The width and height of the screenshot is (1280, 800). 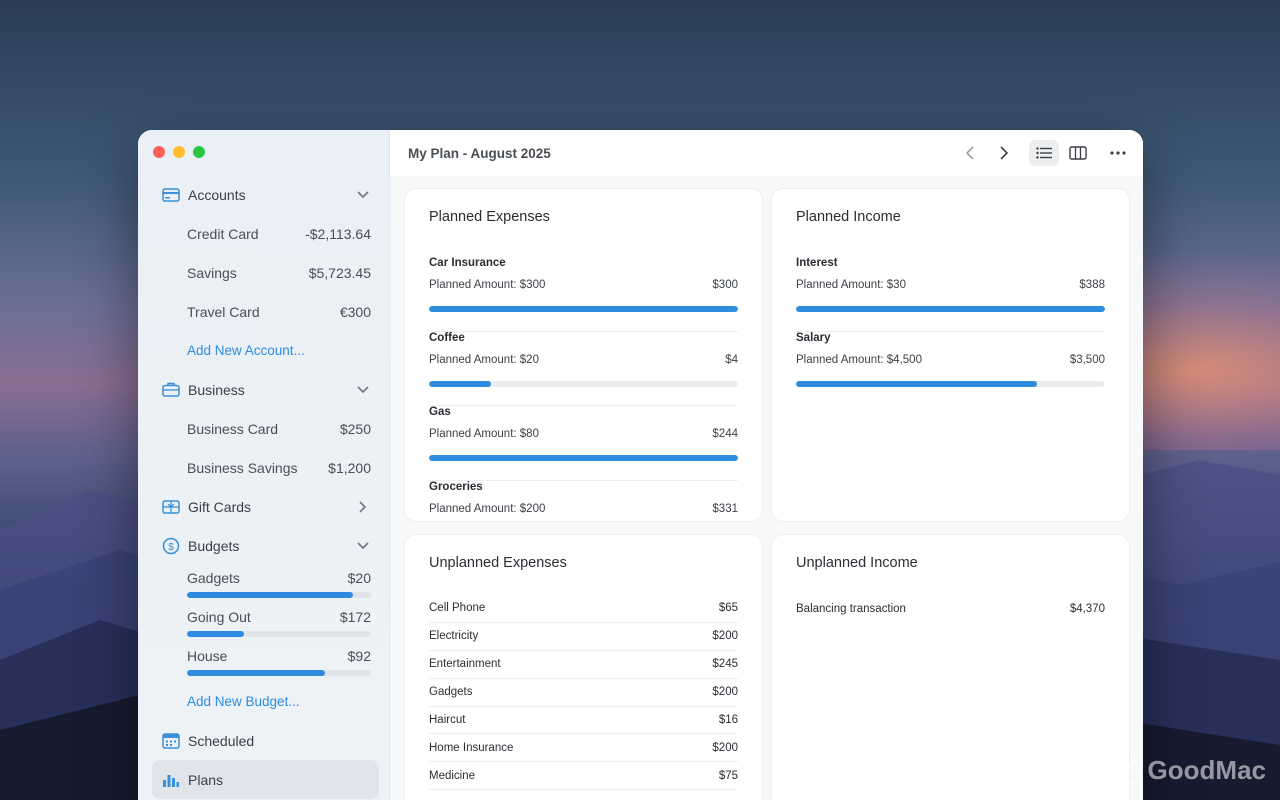 What do you see at coordinates (583, 776) in the screenshot?
I see `list-item: Medicine $75` at bounding box center [583, 776].